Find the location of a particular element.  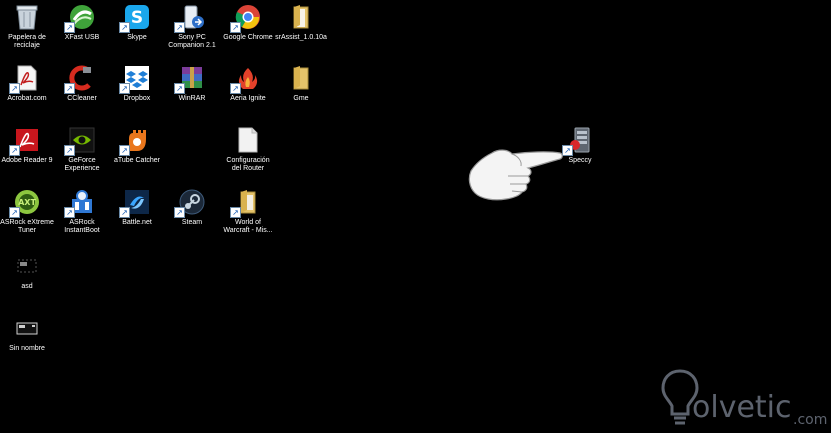

srassist-label: srAssist_1.0.10a is located at coordinates (301, 37).